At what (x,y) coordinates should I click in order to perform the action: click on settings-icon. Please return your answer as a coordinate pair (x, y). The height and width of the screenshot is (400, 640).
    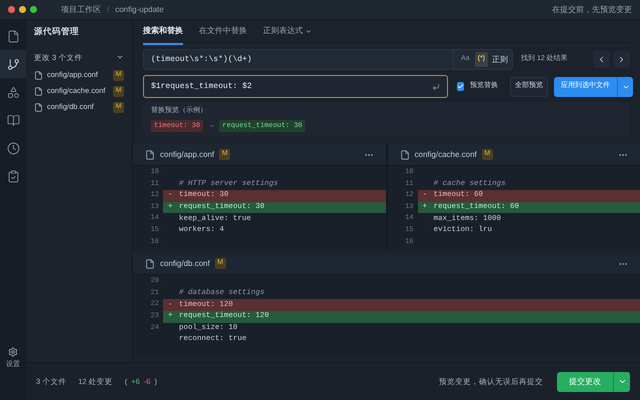
    Looking at the image, I should click on (13, 351).